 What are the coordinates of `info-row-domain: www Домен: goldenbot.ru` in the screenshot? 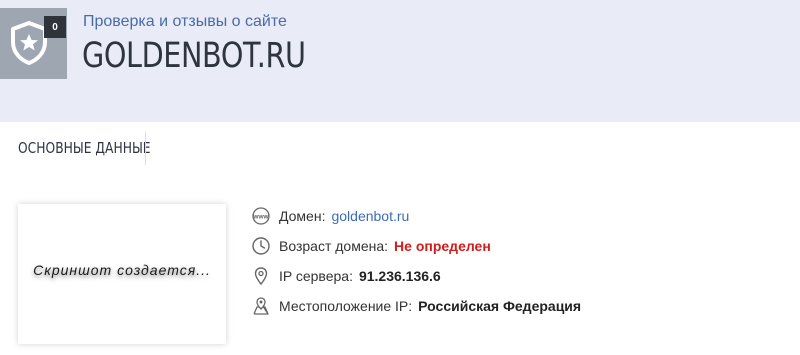 It's located at (330, 216).